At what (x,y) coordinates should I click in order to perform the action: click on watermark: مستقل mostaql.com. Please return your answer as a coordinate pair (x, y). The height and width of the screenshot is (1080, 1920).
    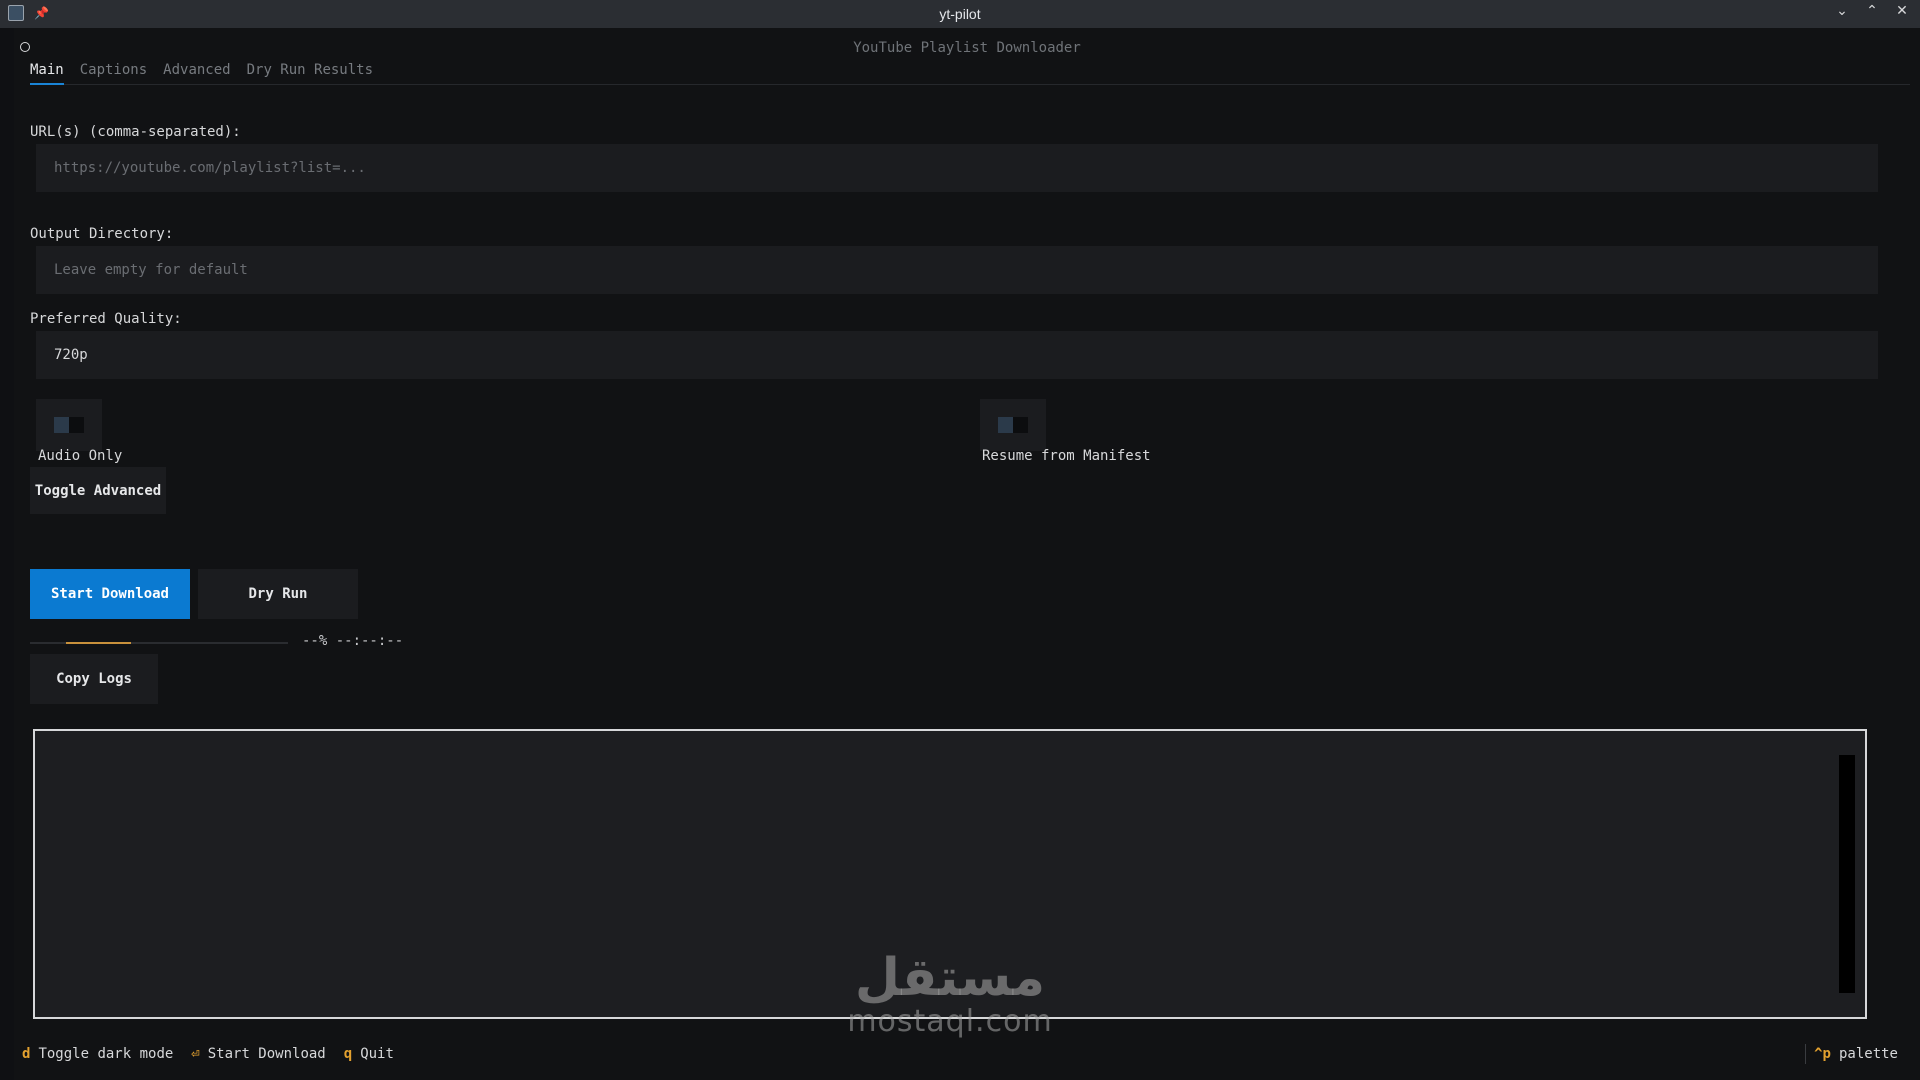
    Looking at the image, I should click on (950, 994).